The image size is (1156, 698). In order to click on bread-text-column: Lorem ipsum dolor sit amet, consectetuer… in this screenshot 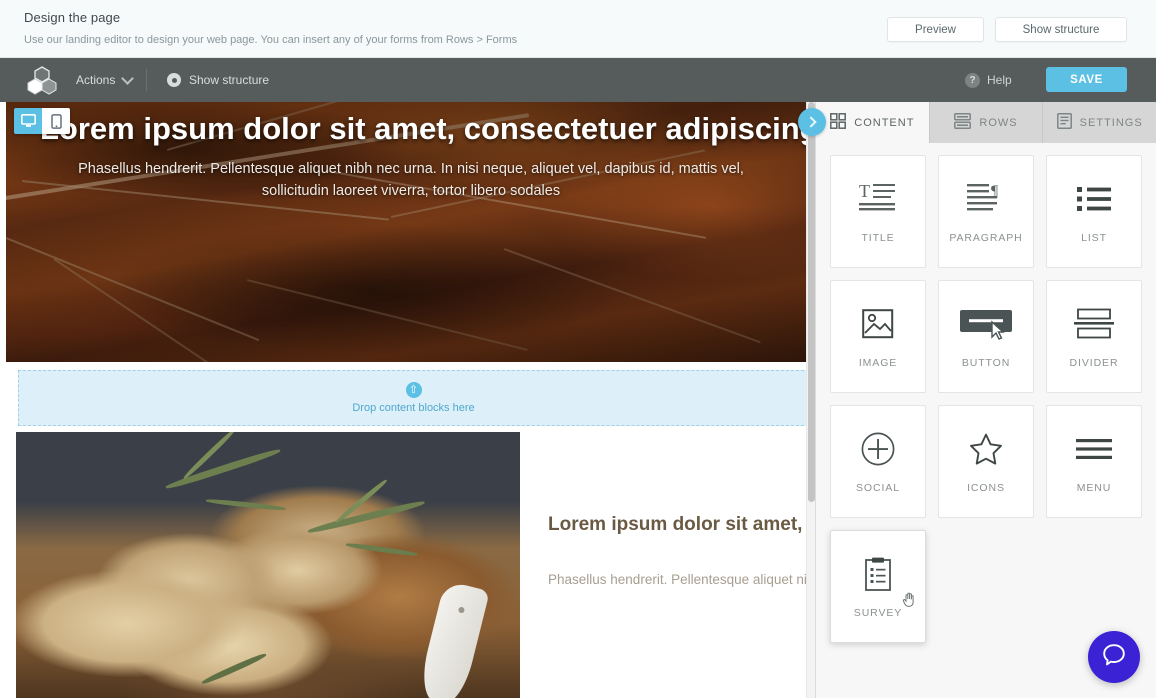, I will do `click(667, 513)`.